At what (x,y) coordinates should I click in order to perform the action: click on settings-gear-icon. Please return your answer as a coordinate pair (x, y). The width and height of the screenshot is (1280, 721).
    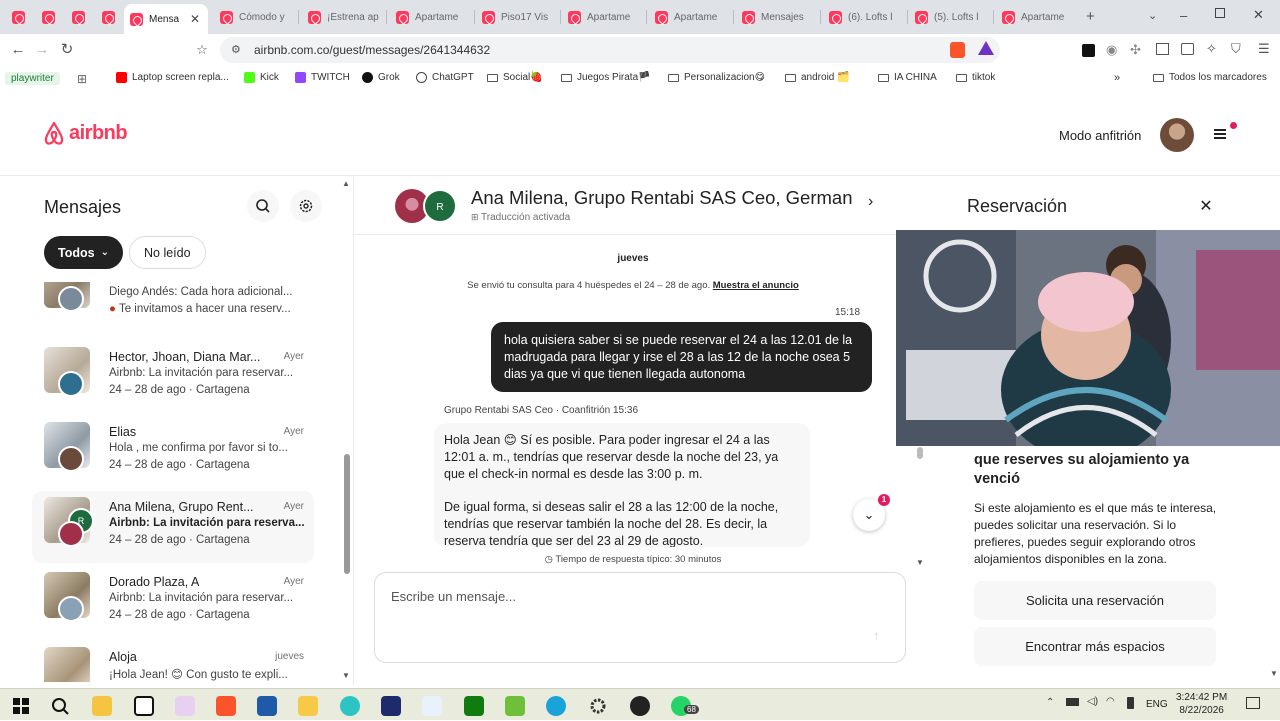
    Looking at the image, I should click on (598, 706).